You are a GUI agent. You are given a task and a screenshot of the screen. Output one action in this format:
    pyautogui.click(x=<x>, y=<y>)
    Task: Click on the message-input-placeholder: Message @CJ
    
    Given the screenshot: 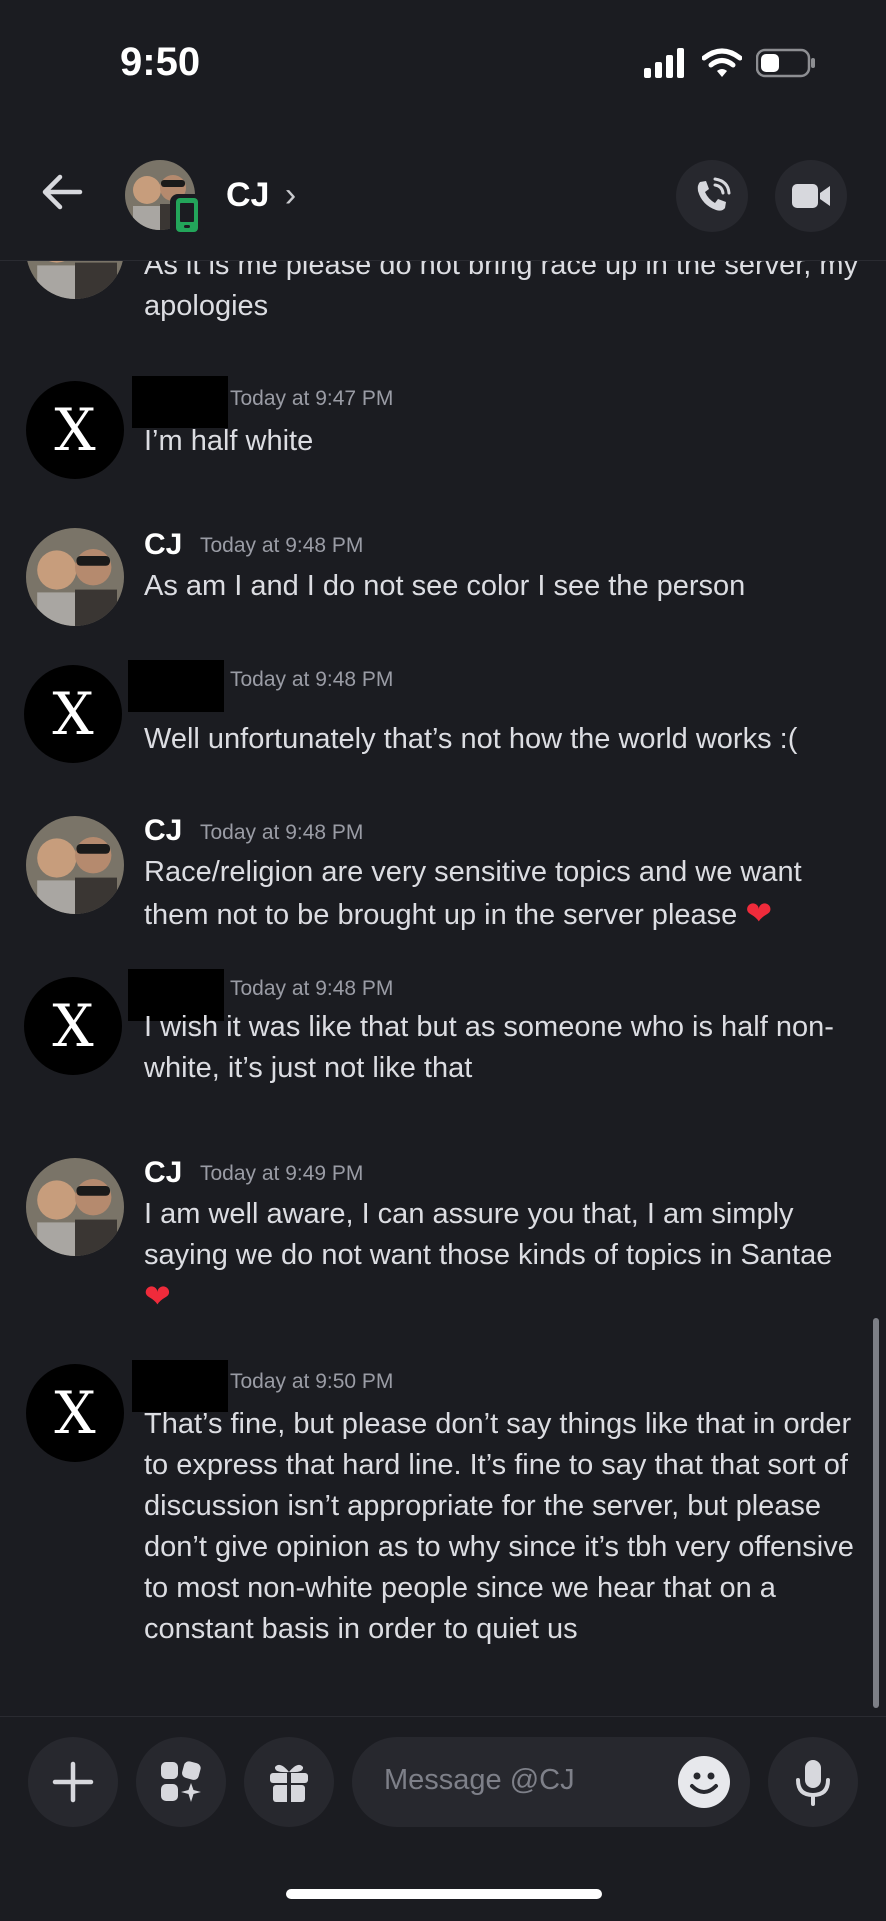 What is the action you would take?
    pyautogui.click(x=479, y=1780)
    